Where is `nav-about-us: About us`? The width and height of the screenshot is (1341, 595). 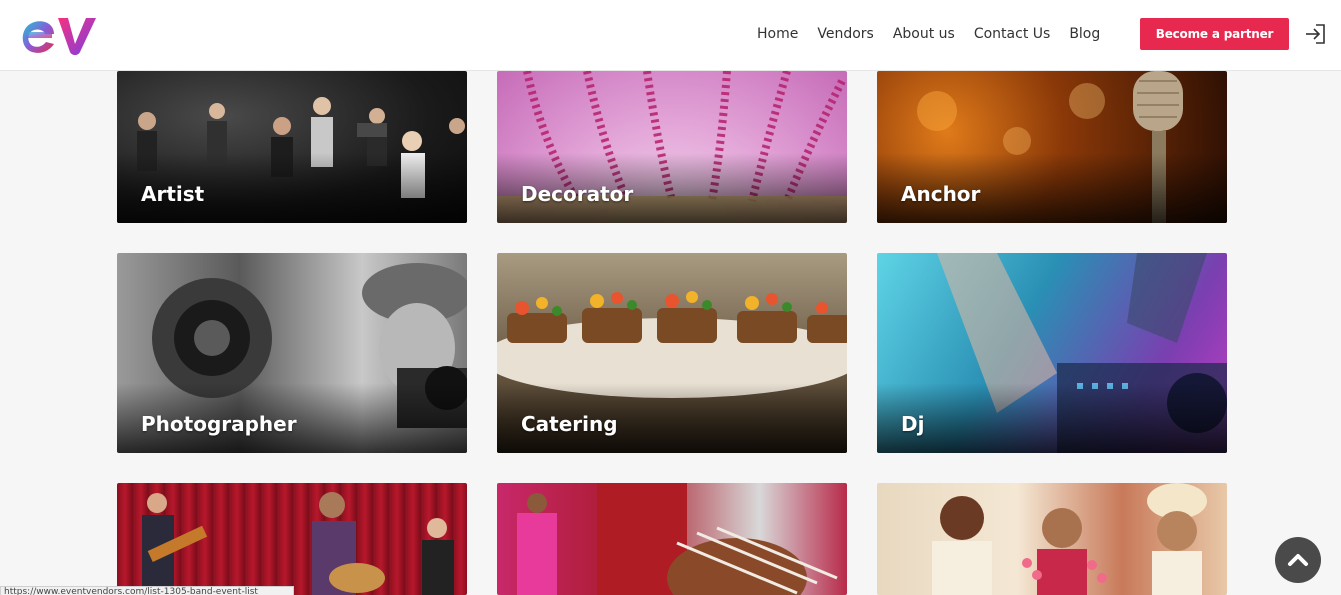 nav-about-us: About us is located at coordinates (924, 34).